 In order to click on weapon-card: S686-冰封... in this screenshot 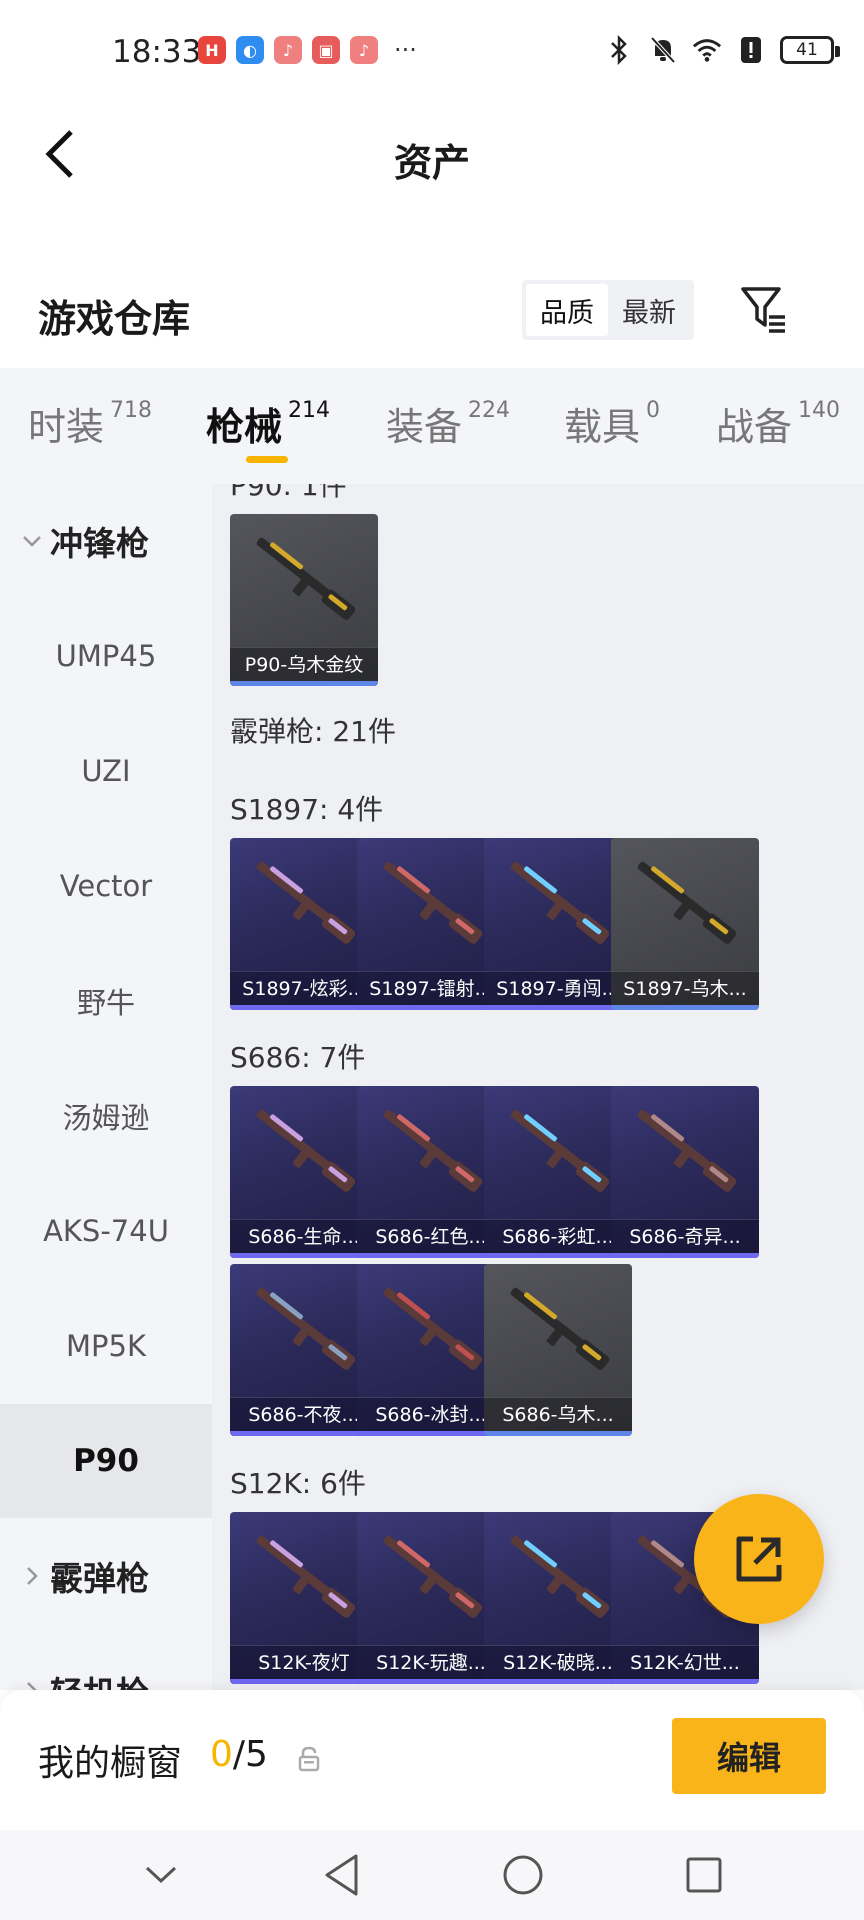, I will do `click(431, 1350)`.